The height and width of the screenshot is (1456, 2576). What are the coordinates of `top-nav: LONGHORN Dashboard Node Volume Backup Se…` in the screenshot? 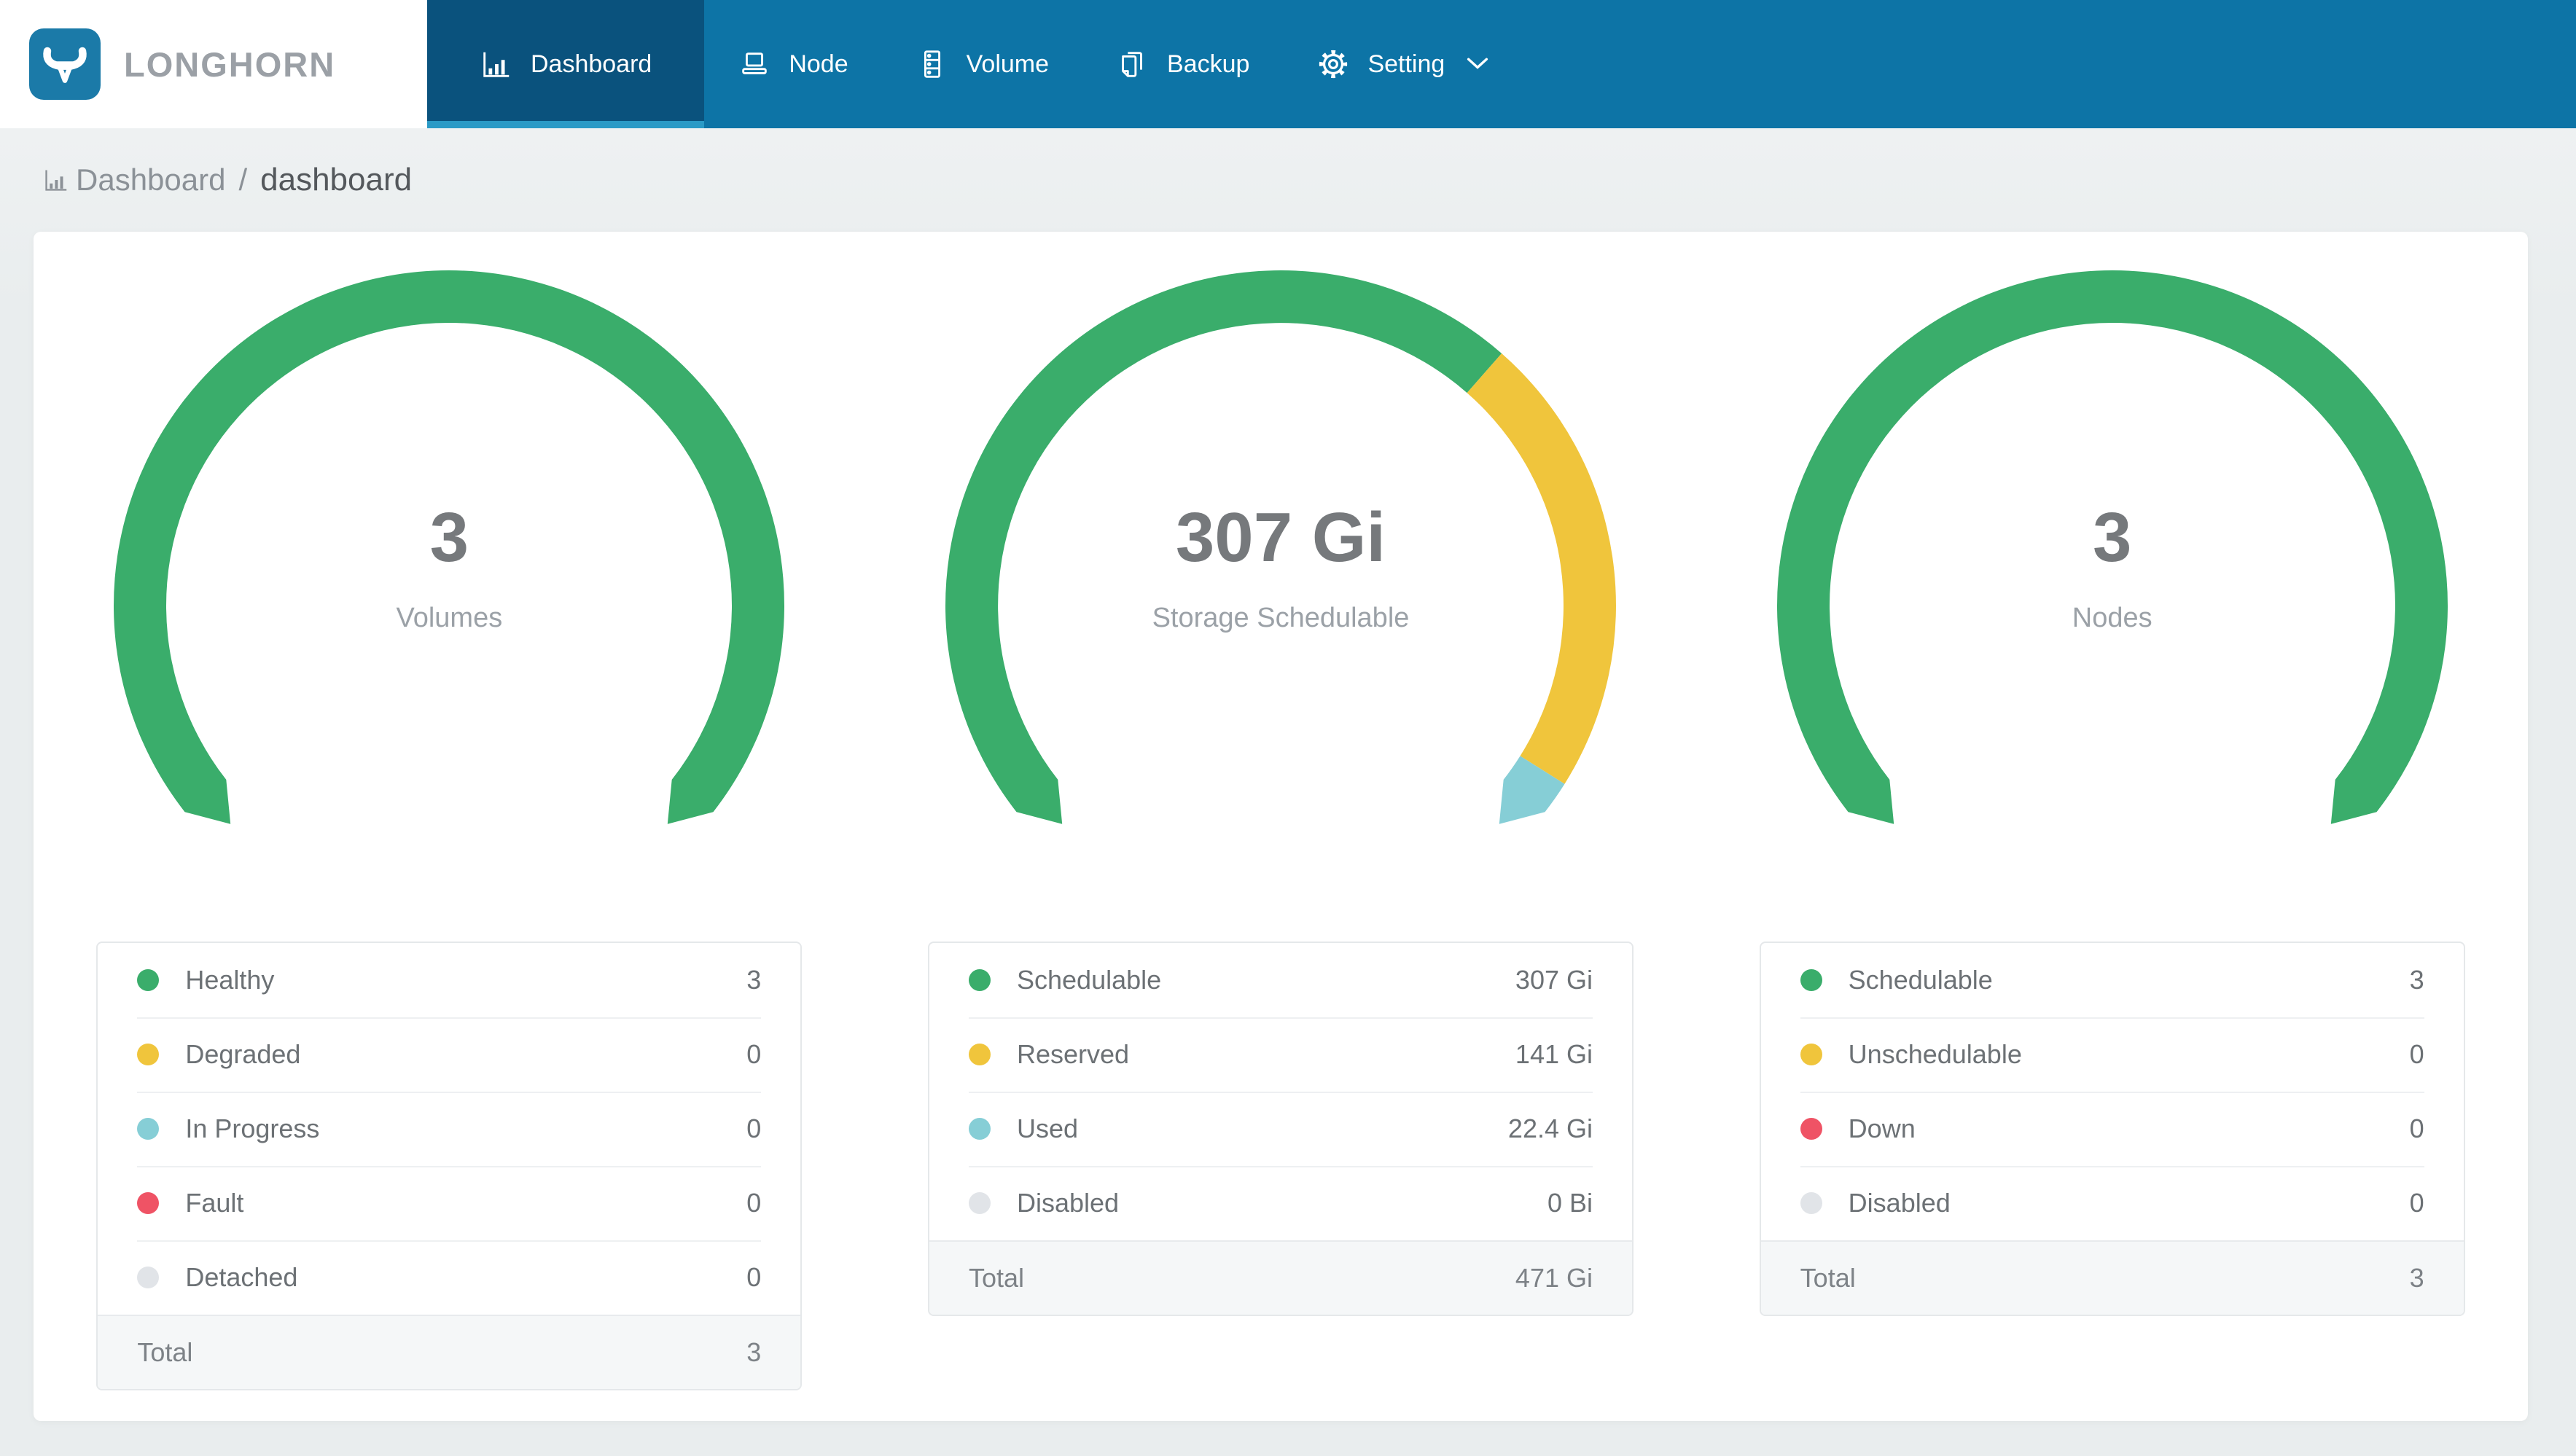 It's located at (1288, 64).